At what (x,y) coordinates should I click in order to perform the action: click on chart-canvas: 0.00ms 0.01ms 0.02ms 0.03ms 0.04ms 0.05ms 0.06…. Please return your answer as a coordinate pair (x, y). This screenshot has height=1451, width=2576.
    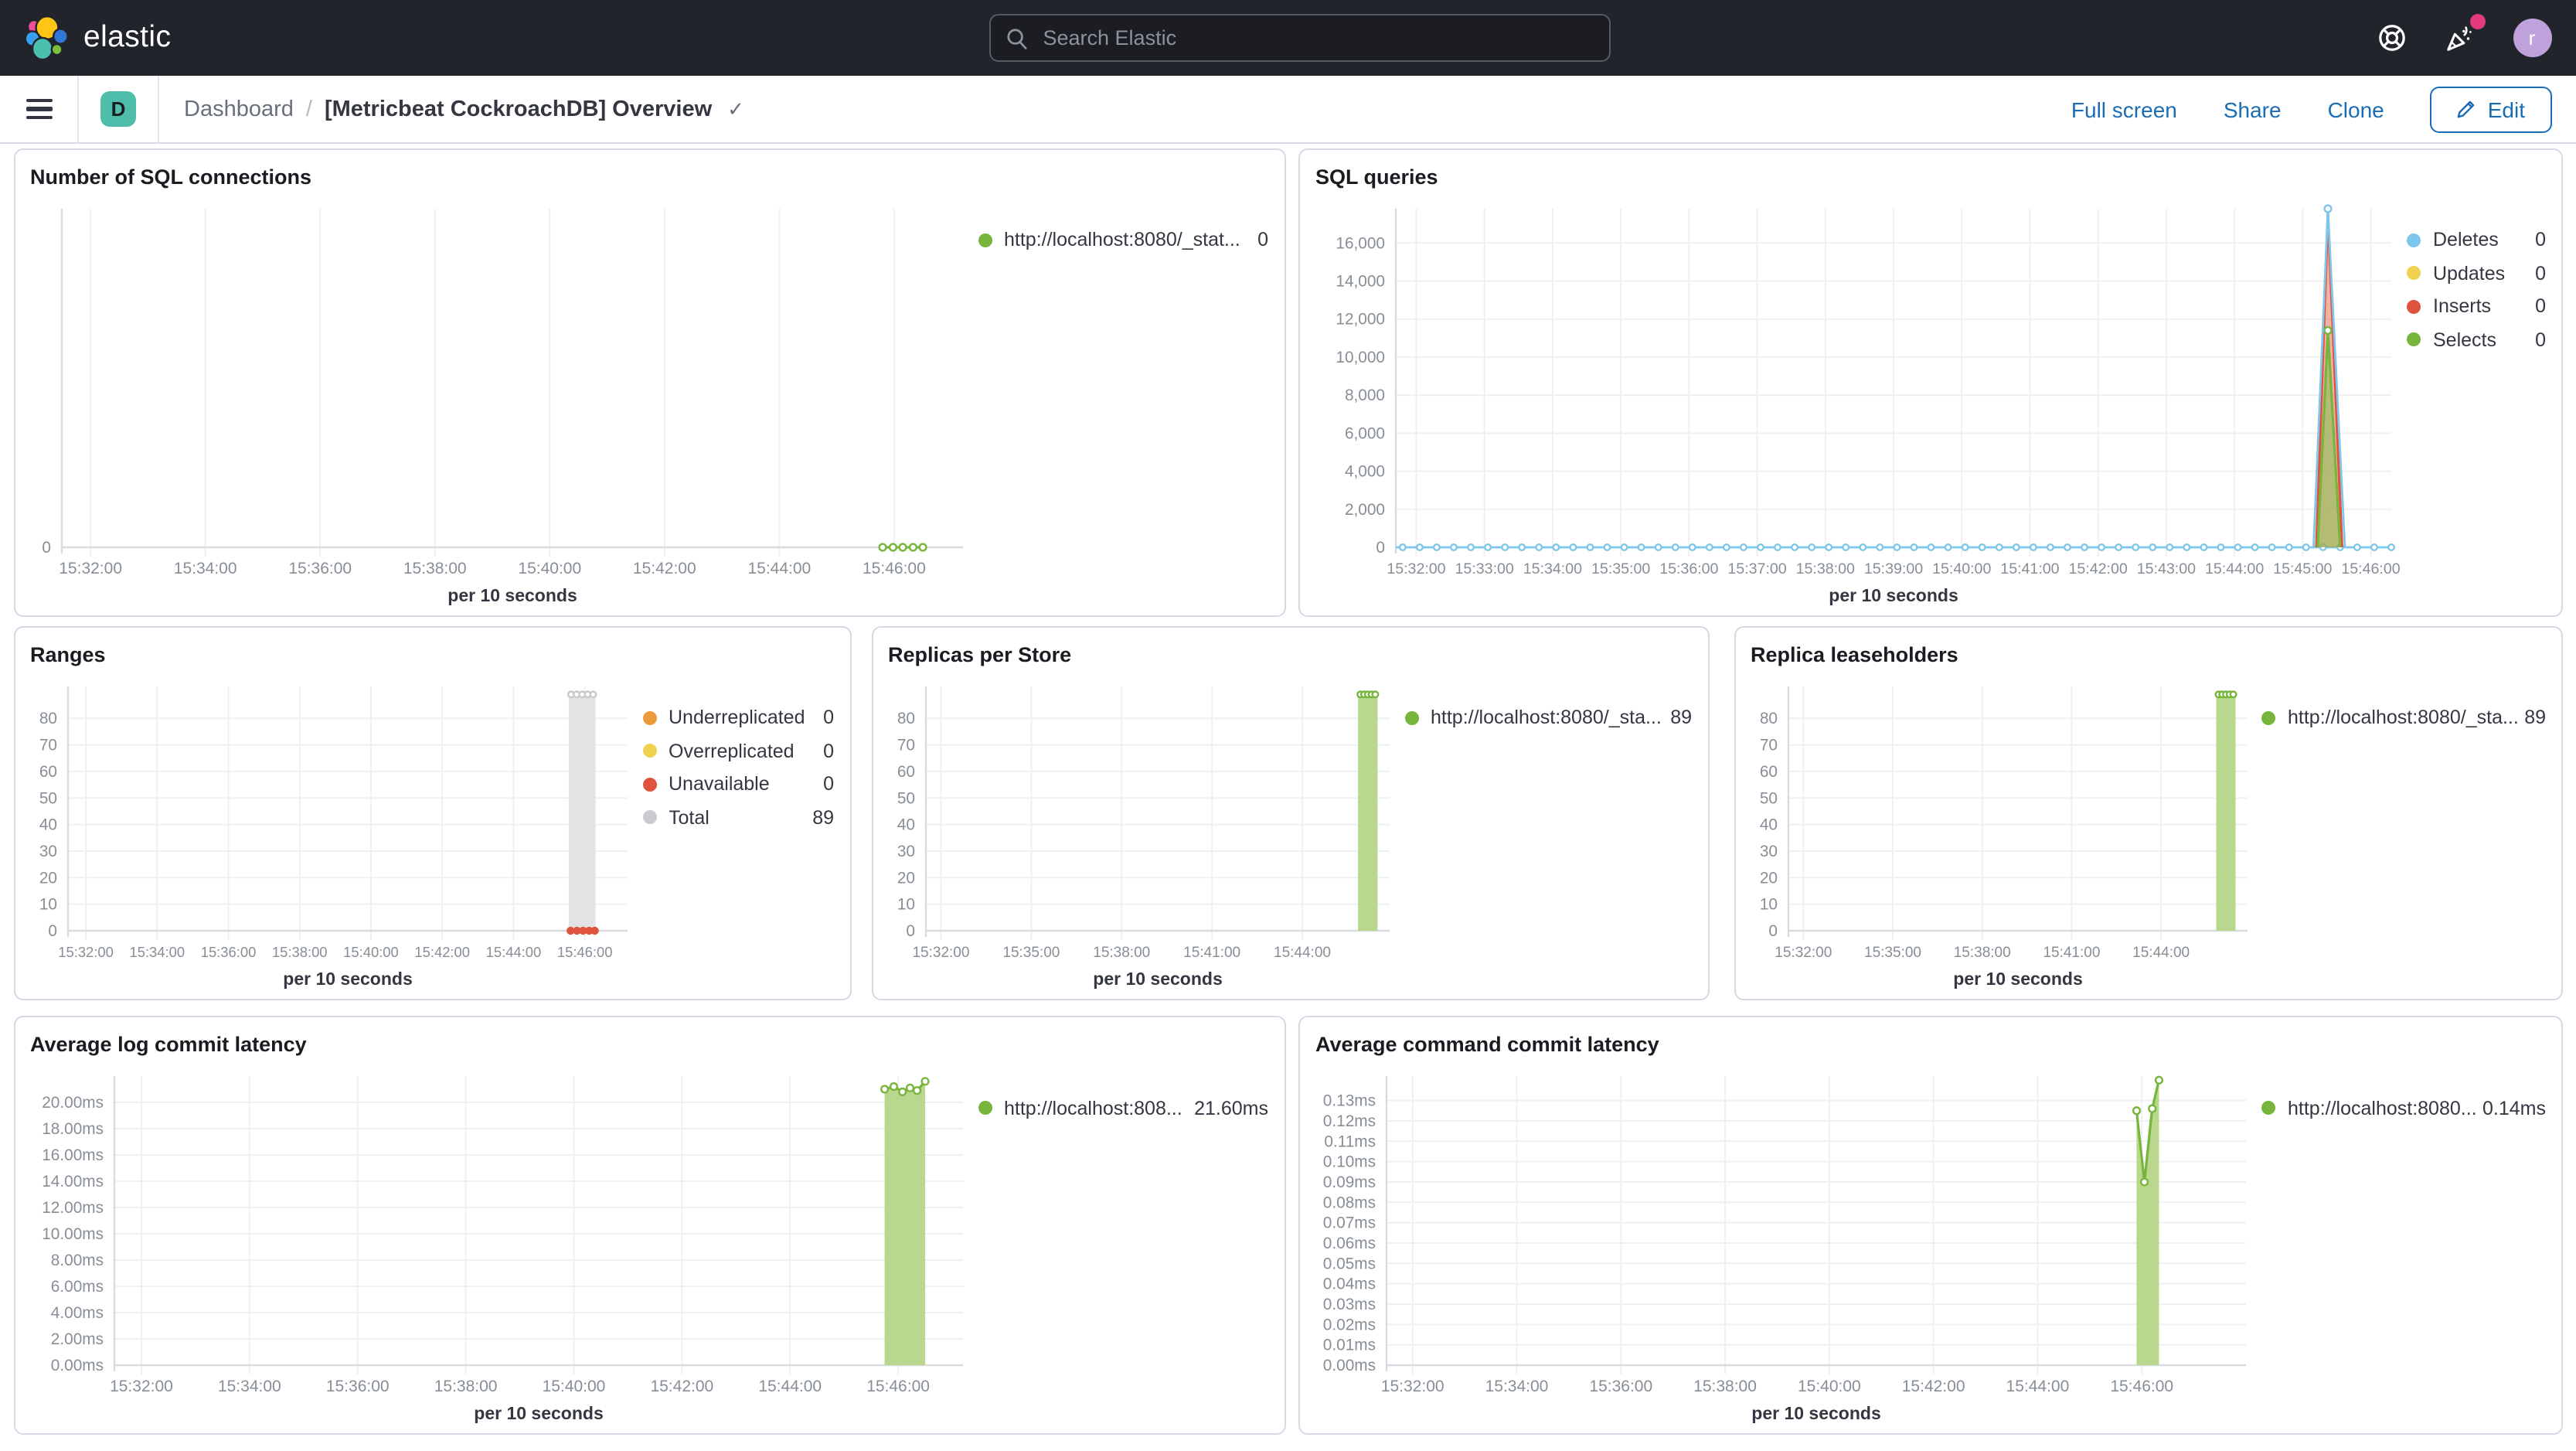
    Looking at the image, I should click on (1780, 1245).